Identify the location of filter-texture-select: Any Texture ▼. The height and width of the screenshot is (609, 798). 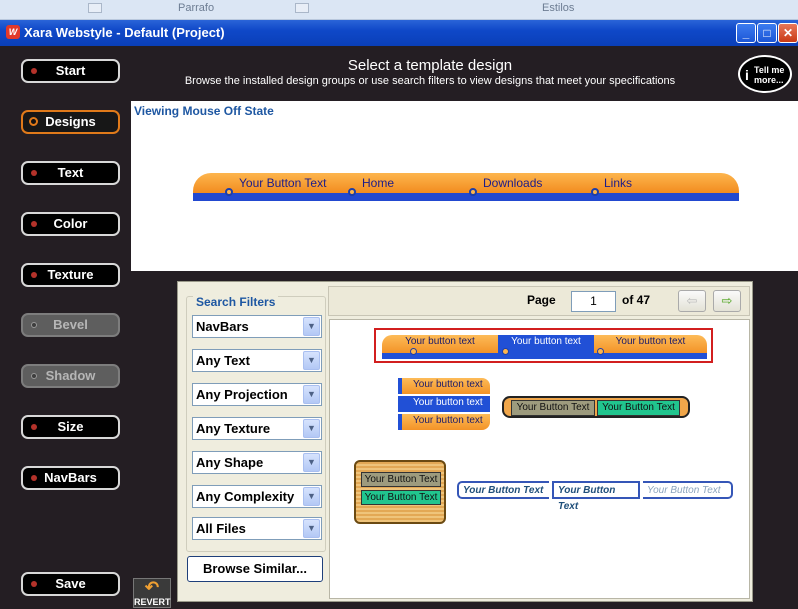
(257, 428).